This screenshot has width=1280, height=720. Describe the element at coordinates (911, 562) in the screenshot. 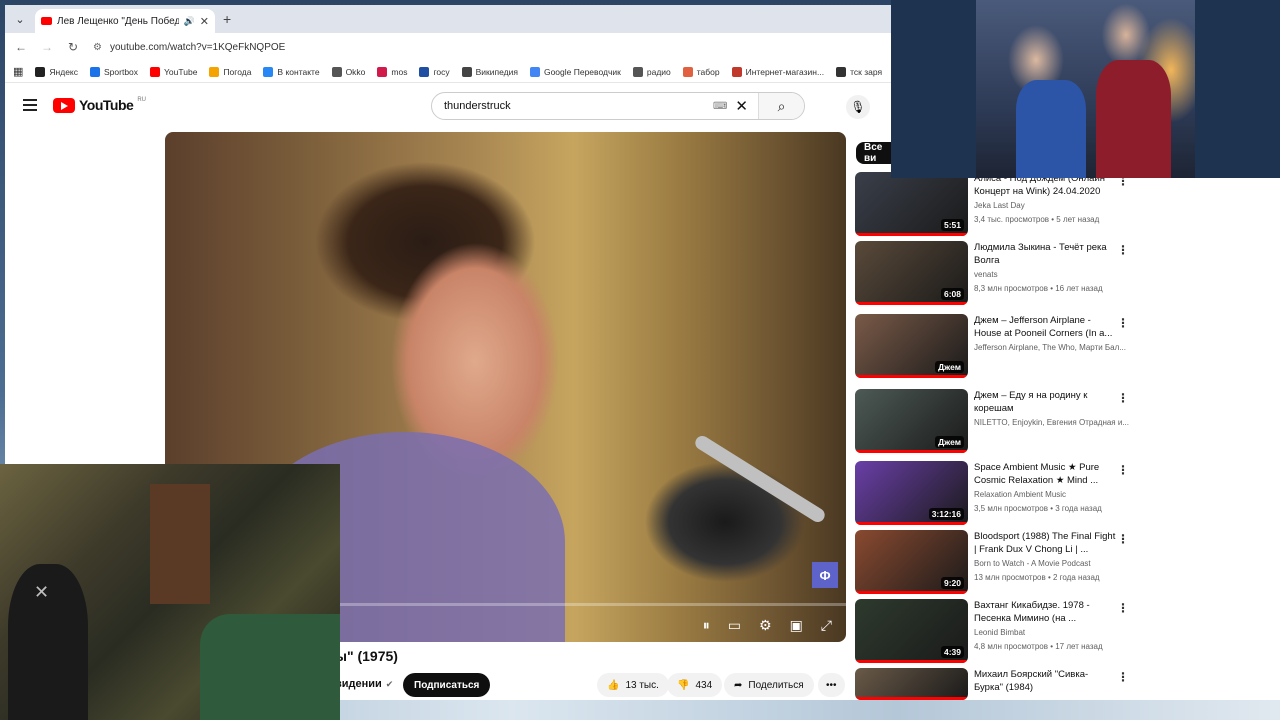

I see `recommendation-thumbnail: 9:20` at that location.